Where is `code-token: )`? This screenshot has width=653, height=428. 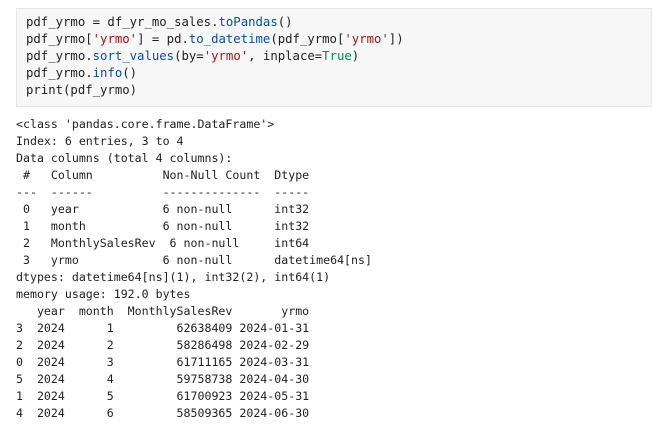
code-token: ) is located at coordinates (355, 56).